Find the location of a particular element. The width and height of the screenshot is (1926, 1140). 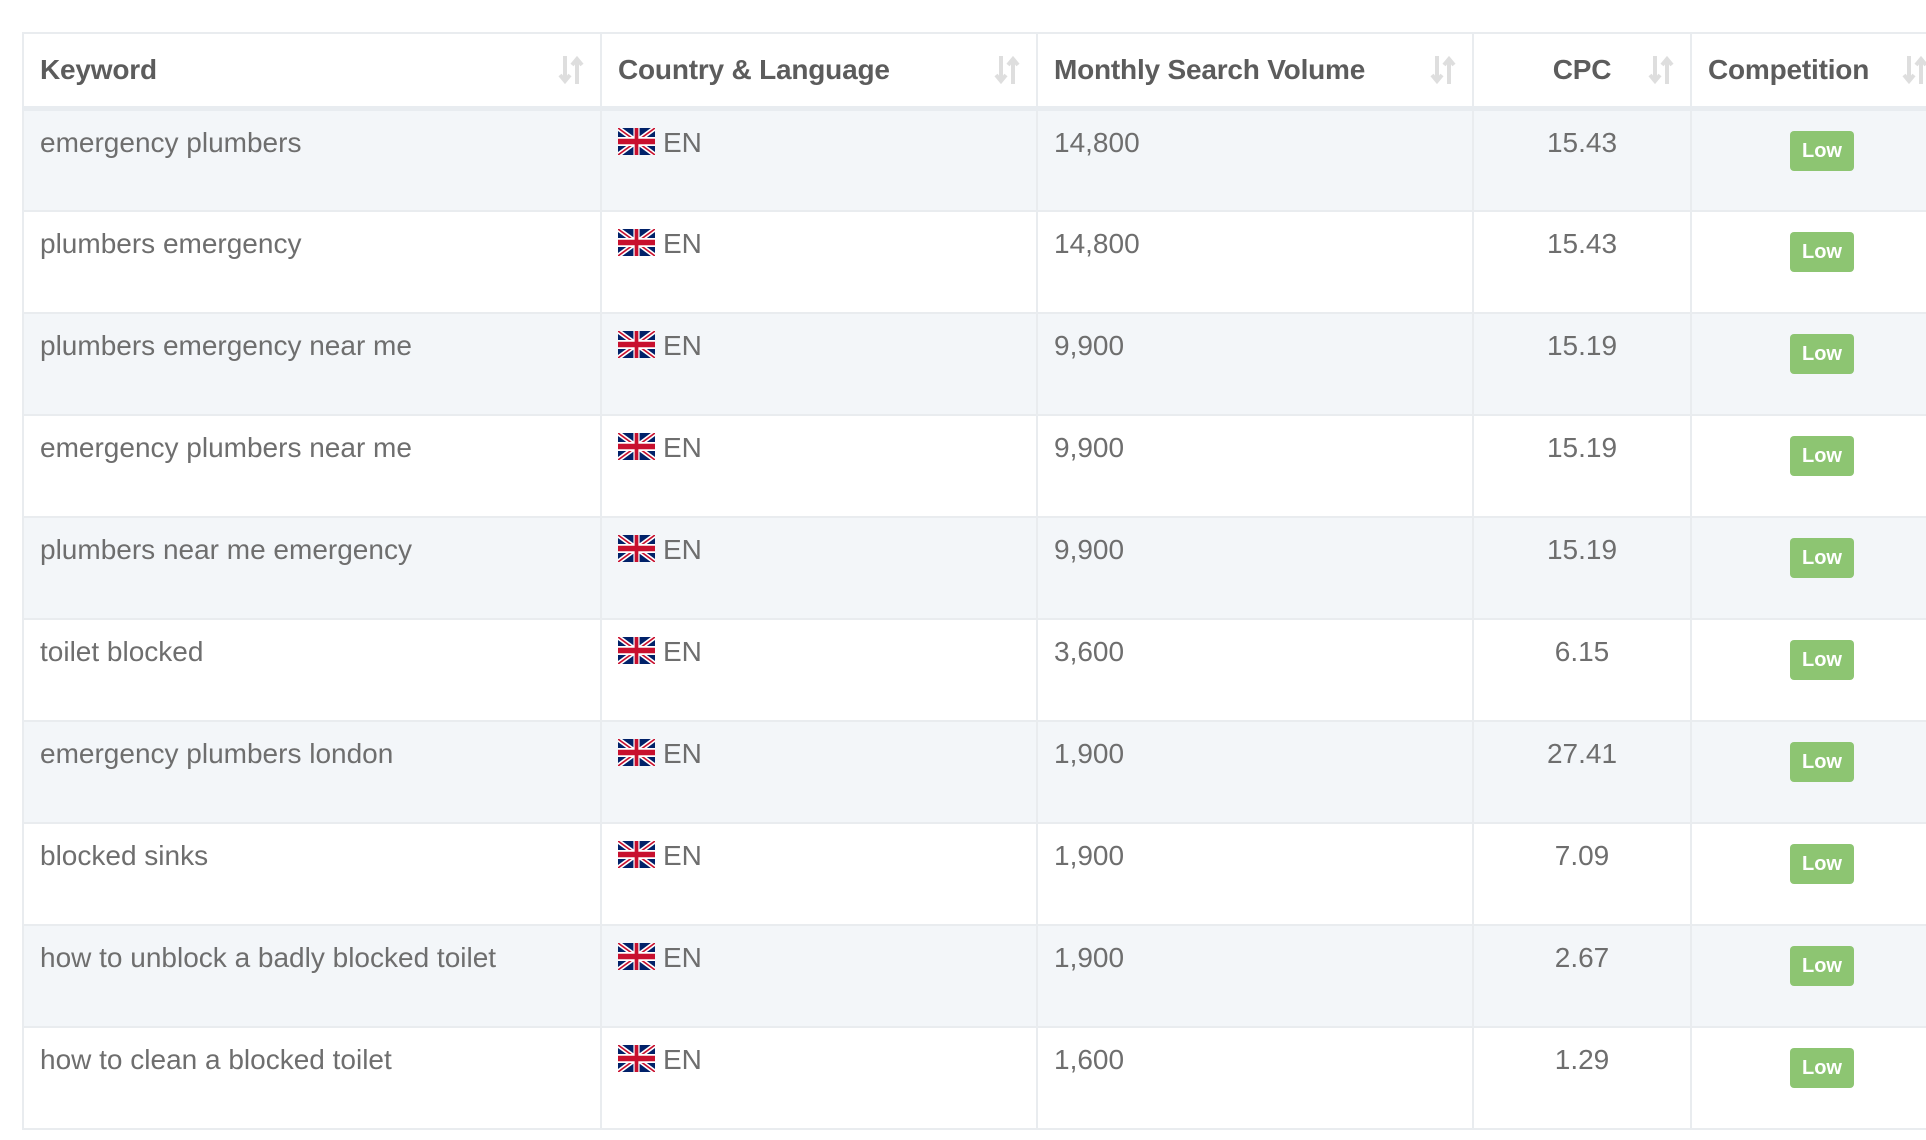

column-header-country-language: Country & Language is located at coordinates (819, 72).